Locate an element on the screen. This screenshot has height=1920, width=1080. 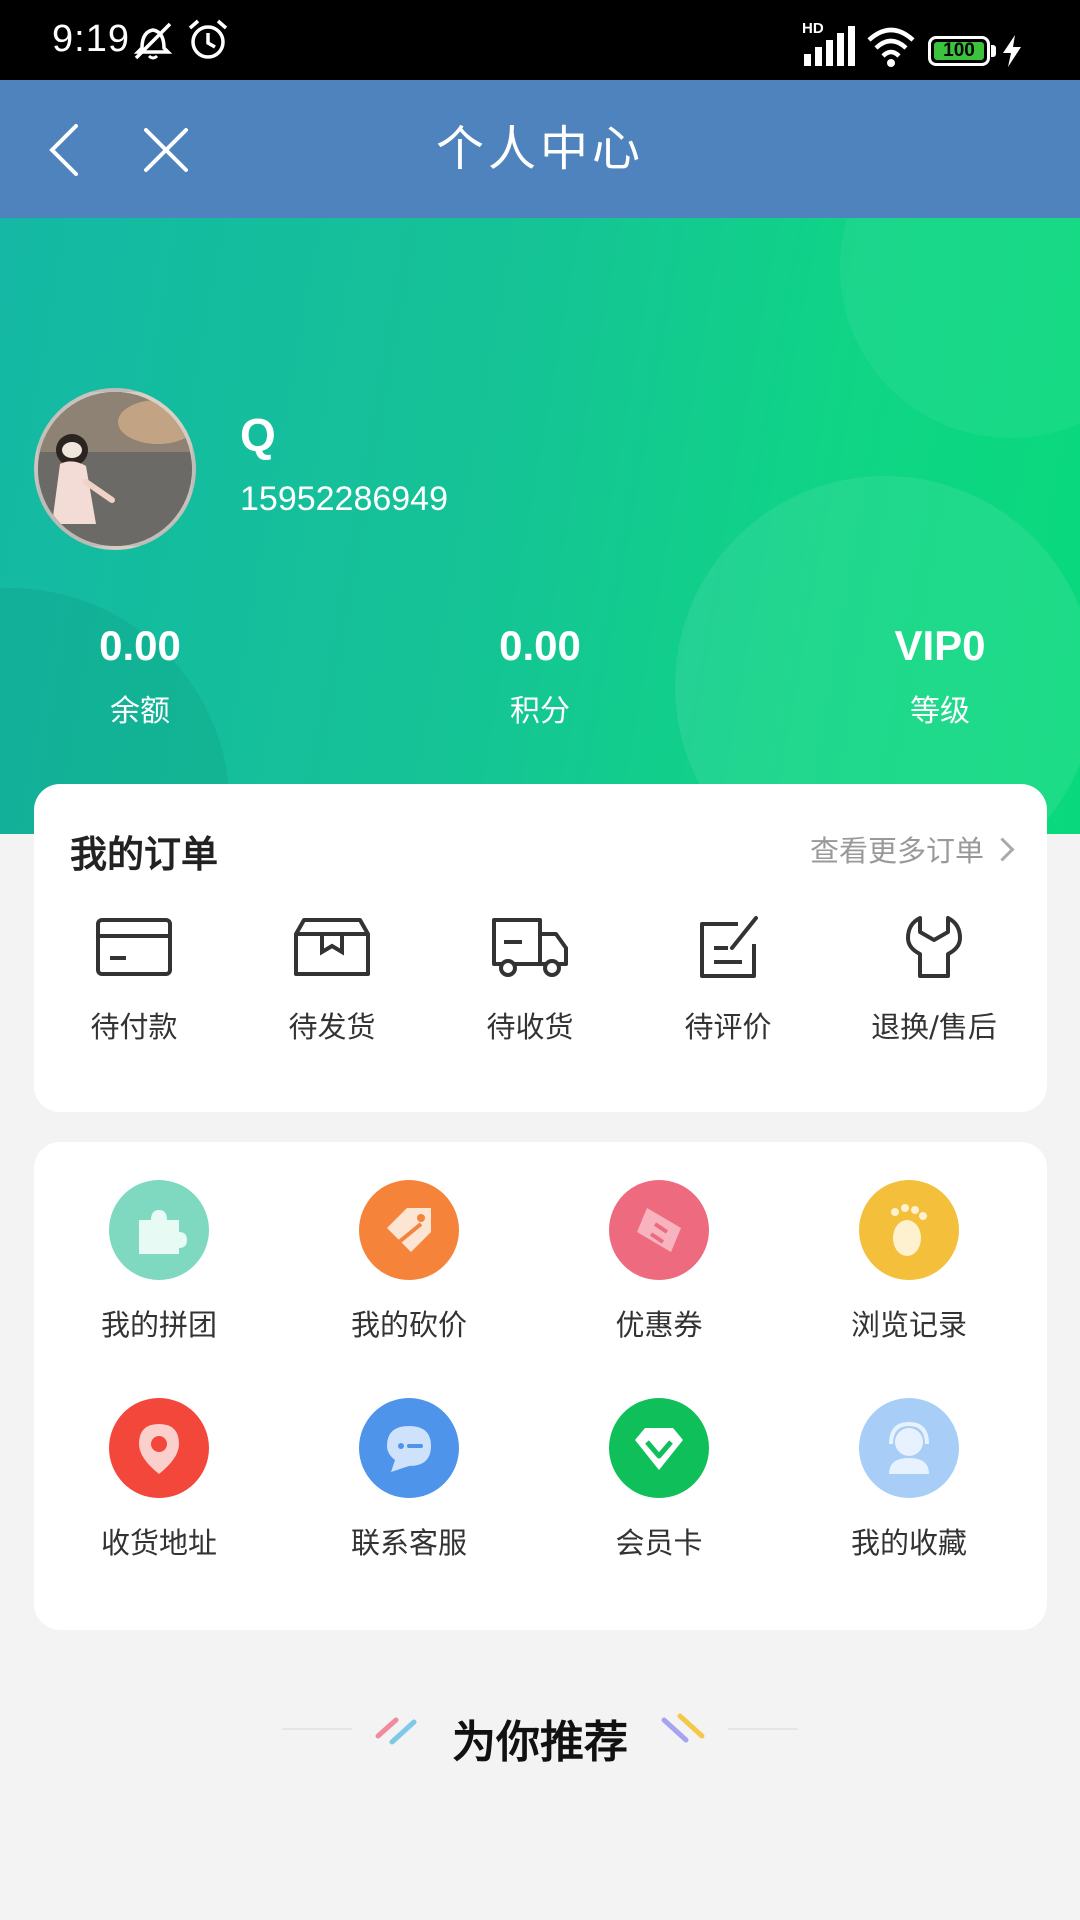
ticket-icon is located at coordinates (659, 1230).